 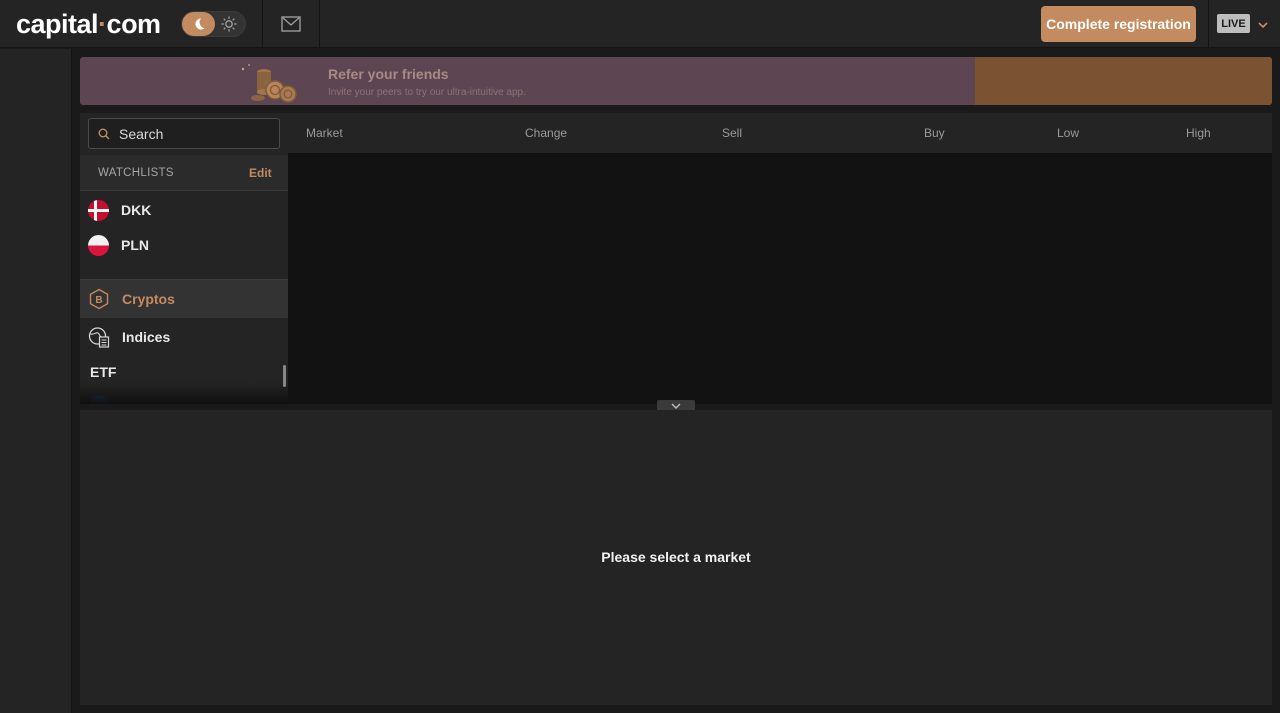 I want to click on complete-registration-button: Complete registration, so click(x=1118, y=24).